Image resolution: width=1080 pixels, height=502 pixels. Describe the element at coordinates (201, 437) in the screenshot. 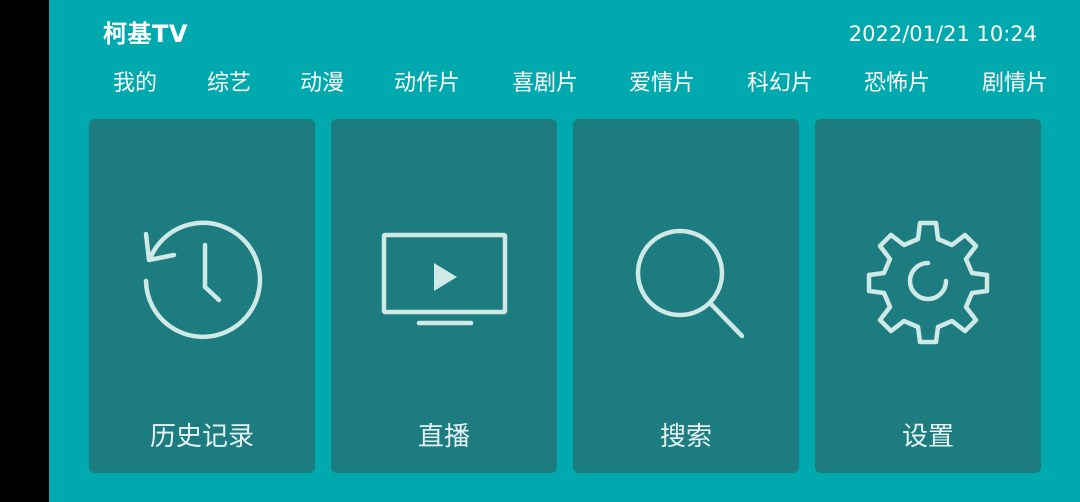

I see `history-label: 历史记录` at that location.